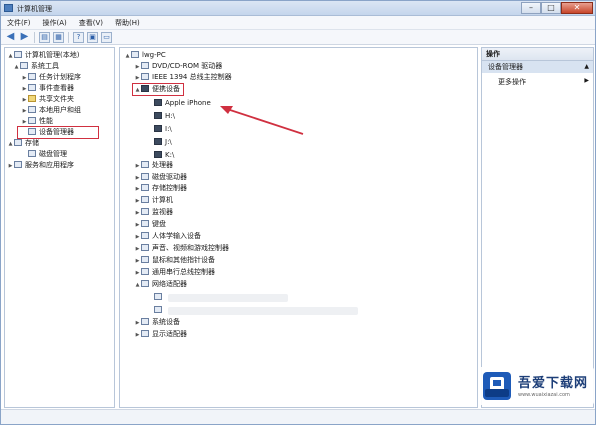 This screenshot has width=596, height=425. Describe the element at coordinates (18, 54) in the screenshot. I see `computer-icon` at that location.